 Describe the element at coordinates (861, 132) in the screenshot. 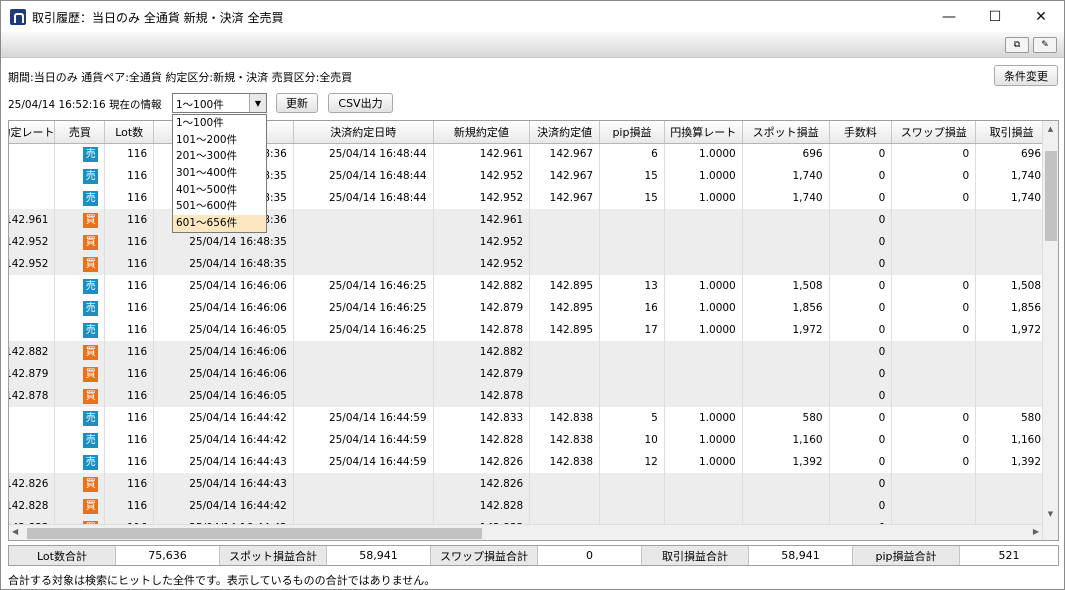

I see `column-header: 手数料` at that location.